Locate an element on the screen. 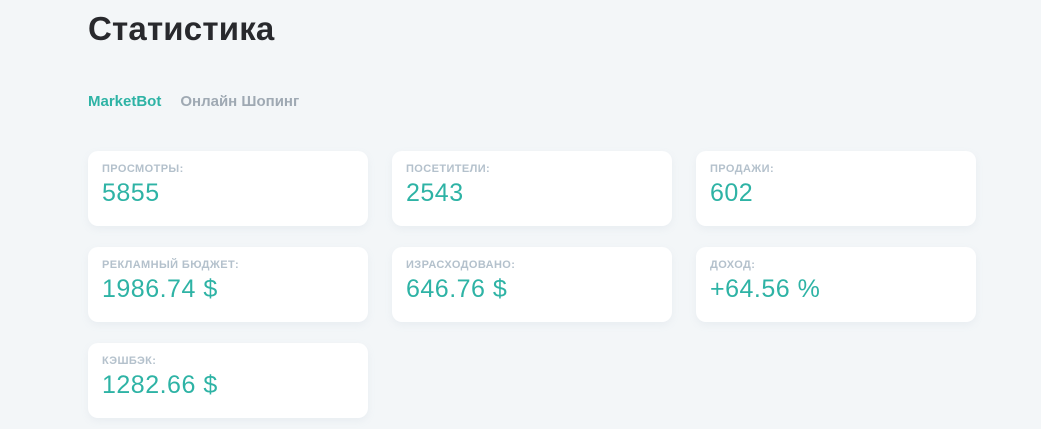 The height and width of the screenshot is (429, 1041). stat-value: 602 is located at coordinates (732, 193).